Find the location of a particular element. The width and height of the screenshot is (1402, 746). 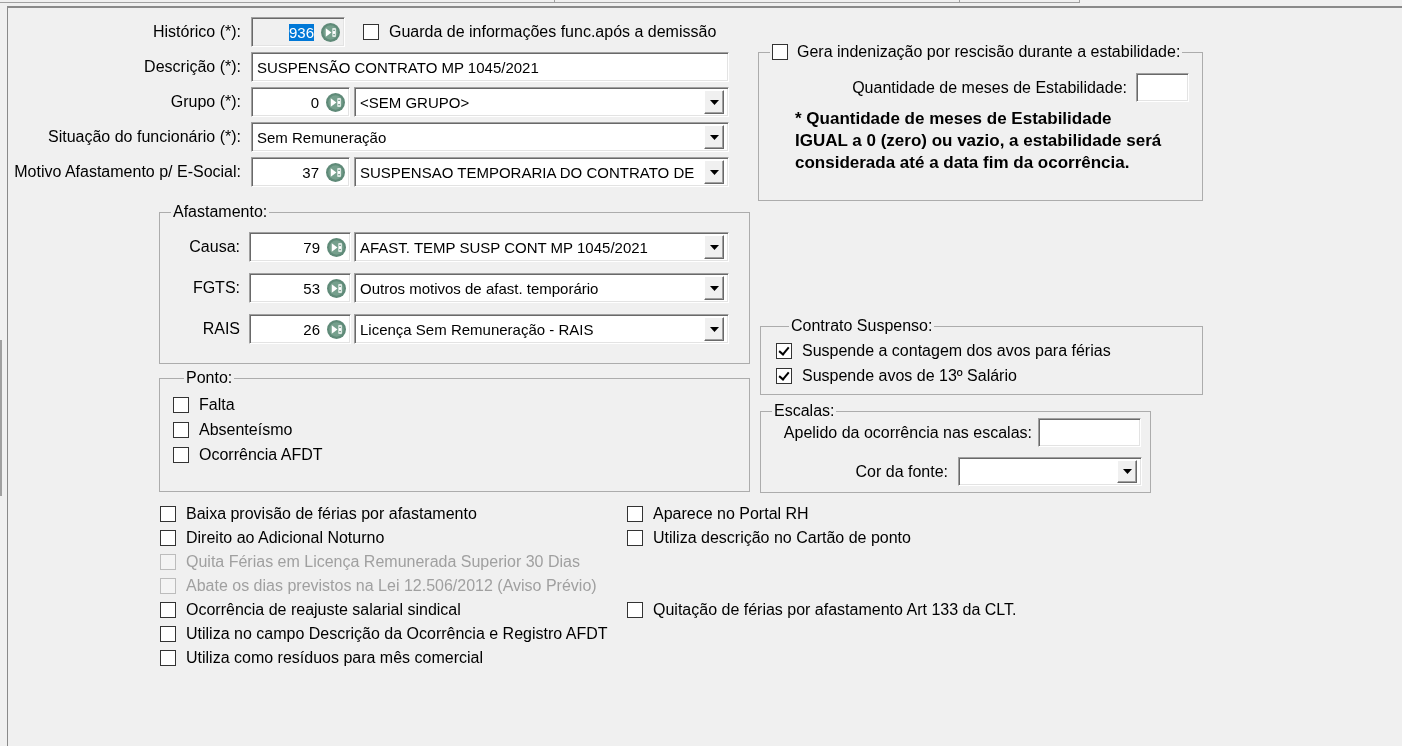

checkbox-label: Ocorrência de reajuste salarial sindical is located at coordinates (323, 610).